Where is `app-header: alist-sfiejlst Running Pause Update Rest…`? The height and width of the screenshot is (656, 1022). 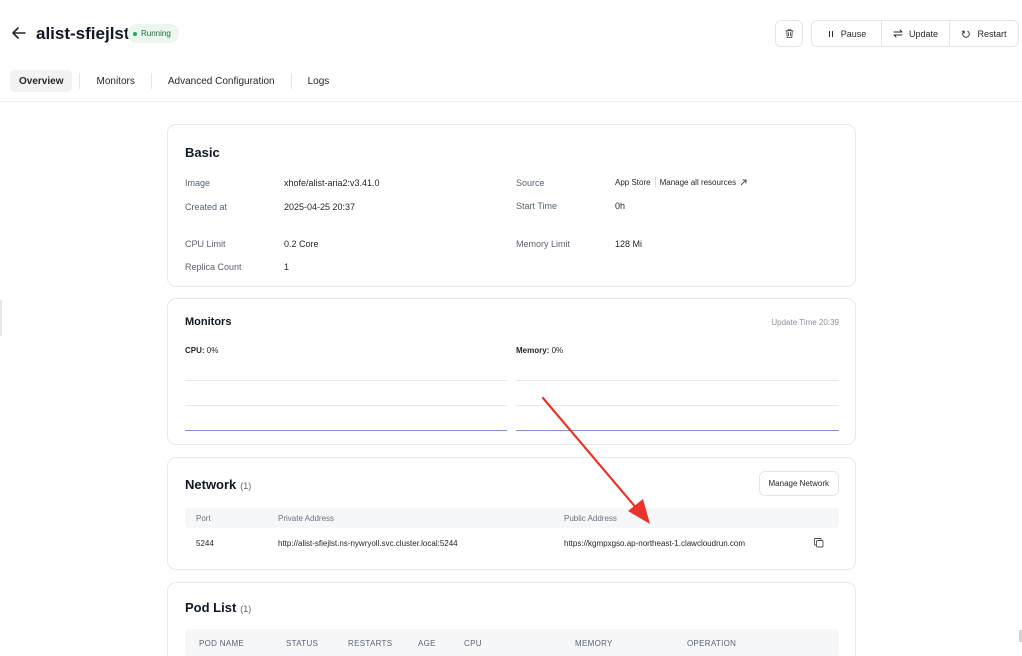
app-header: alist-sfiejlst Running Pause Update Rest… is located at coordinates (511, 34).